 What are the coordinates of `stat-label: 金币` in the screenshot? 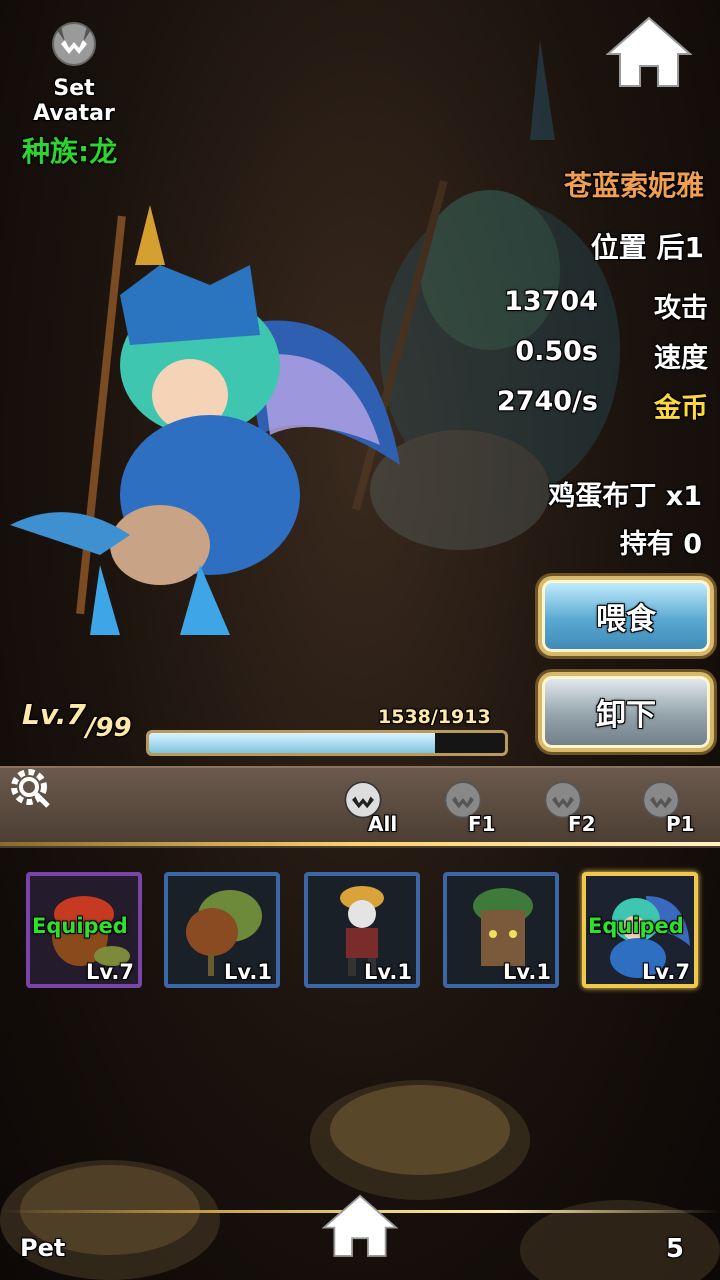 It's located at (681, 408).